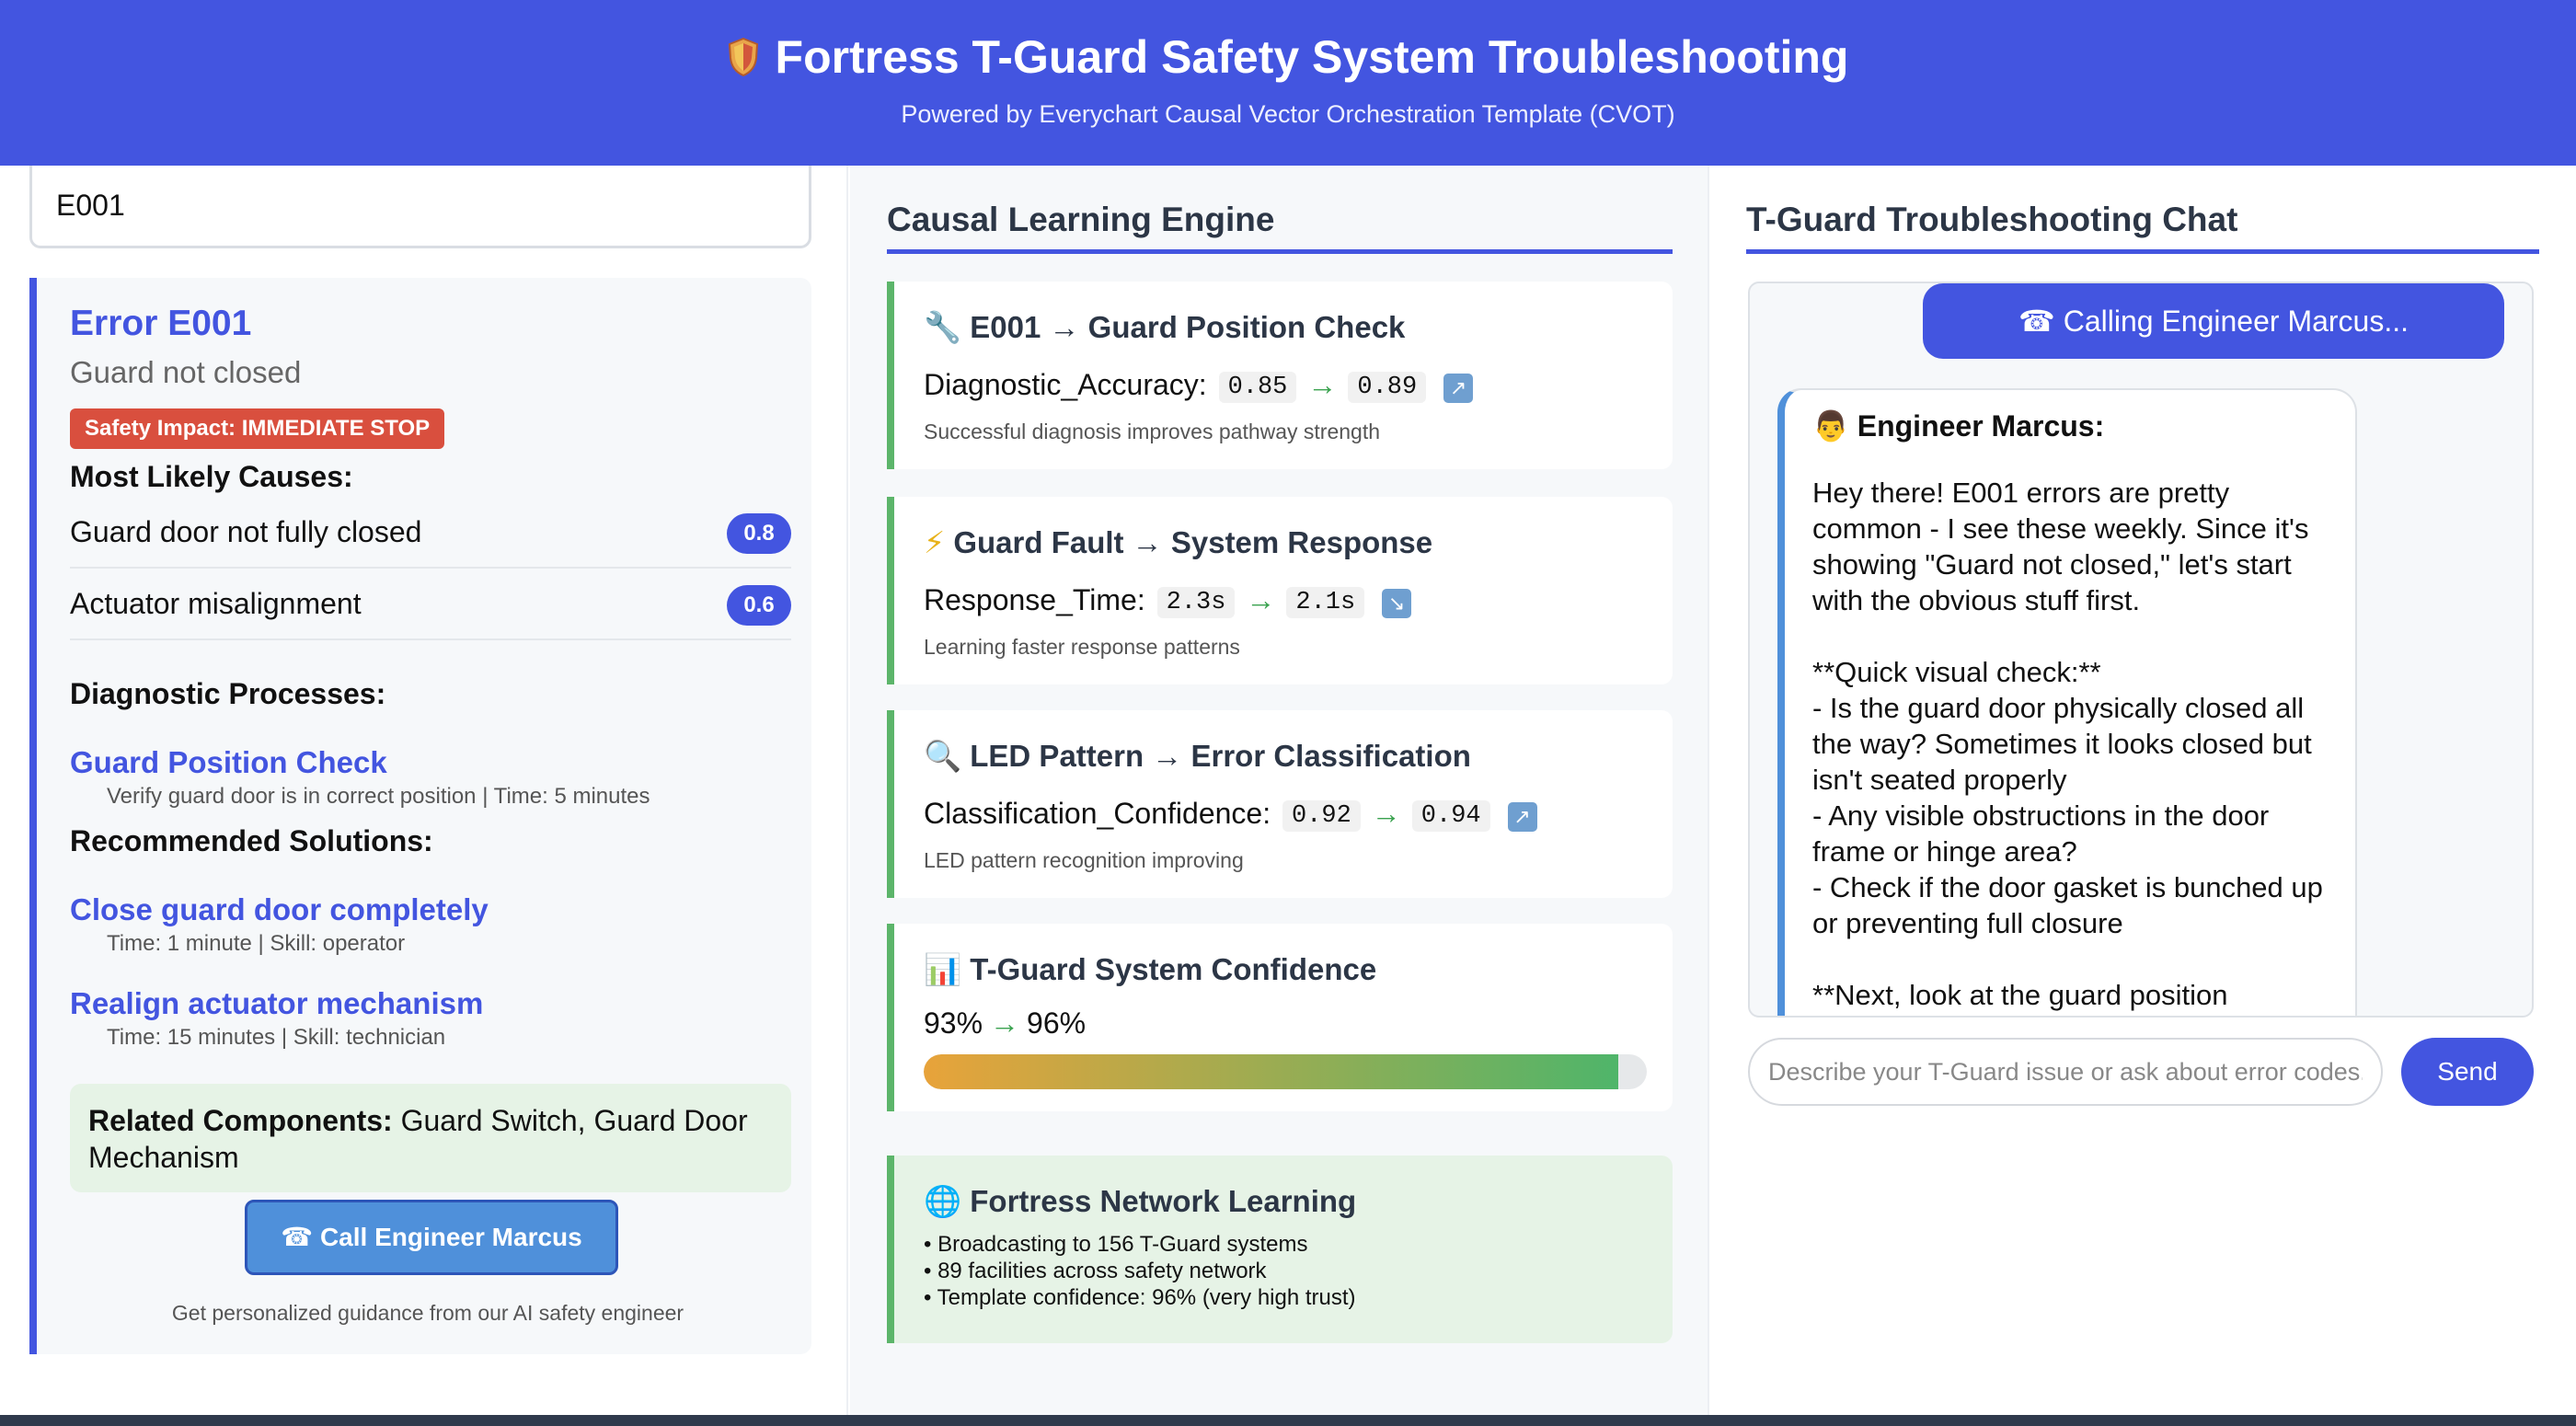  Describe the element at coordinates (257, 428) in the screenshot. I see `safety-impact-badge: Safety Impact: IMMEDIATE STOP` at that location.